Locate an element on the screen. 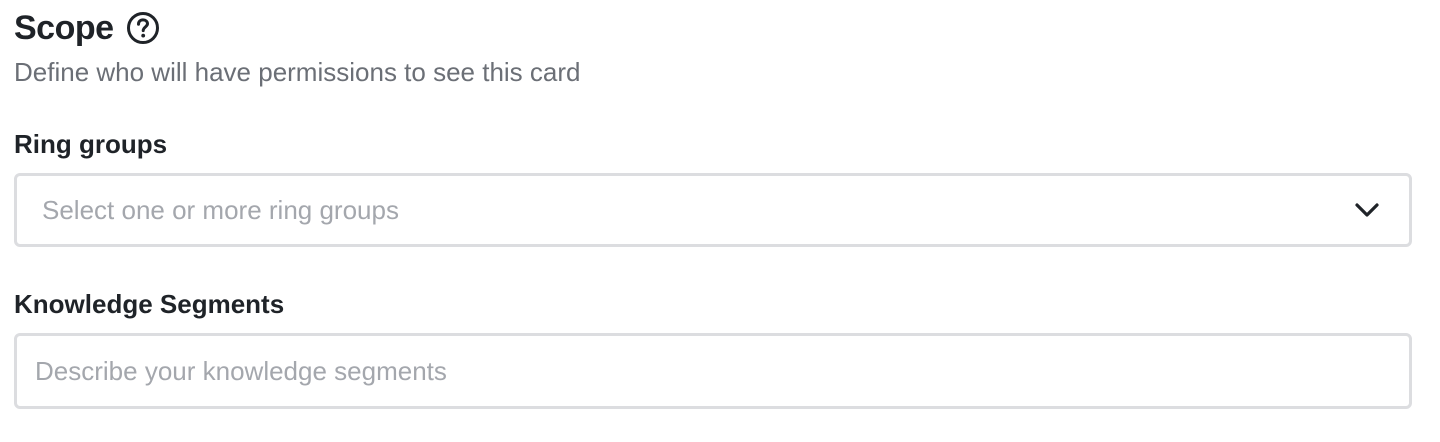 The height and width of the screenshot is (442, 1440). ring-groups-label: Ring groups is located at coordinates (91, 144).